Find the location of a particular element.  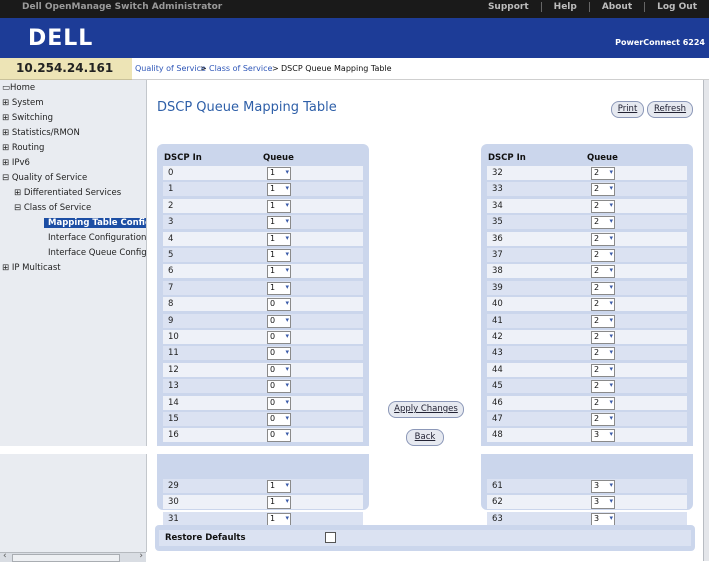

help-link: Help is located at coordinates (564, 7).